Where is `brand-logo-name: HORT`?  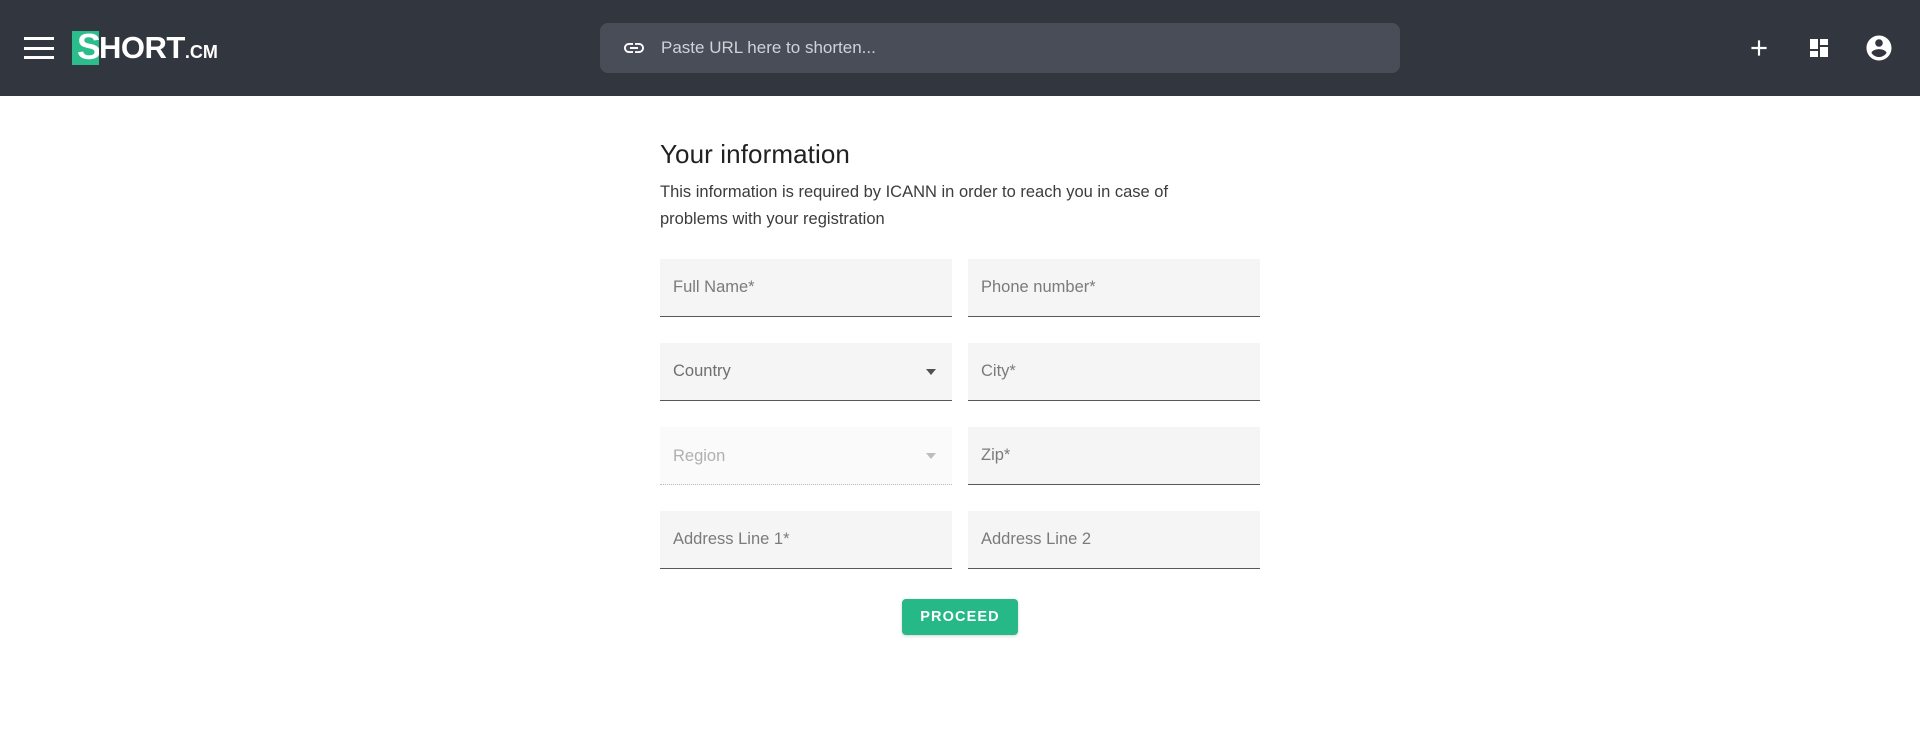 brand-logo-name: HORT is located at coordinates (142, 47).